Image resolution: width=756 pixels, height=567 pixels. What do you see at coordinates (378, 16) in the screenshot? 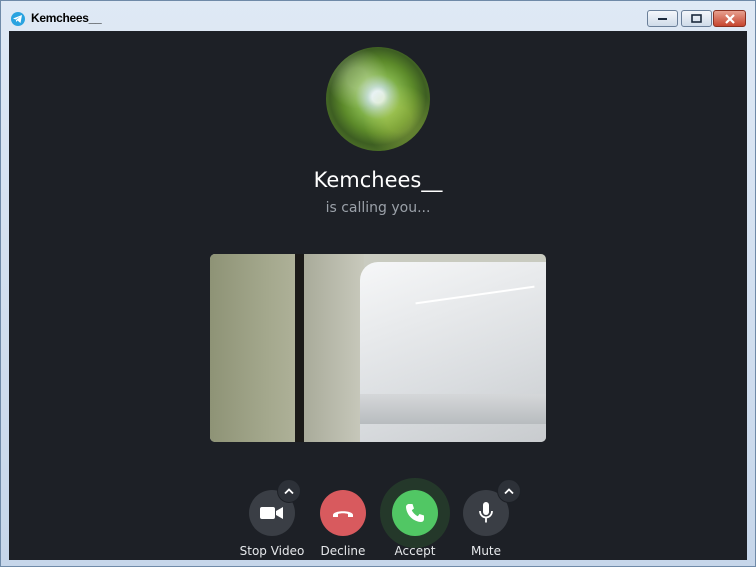
I see `title-bar: Kemchees__` at bounding box center [378, 16].